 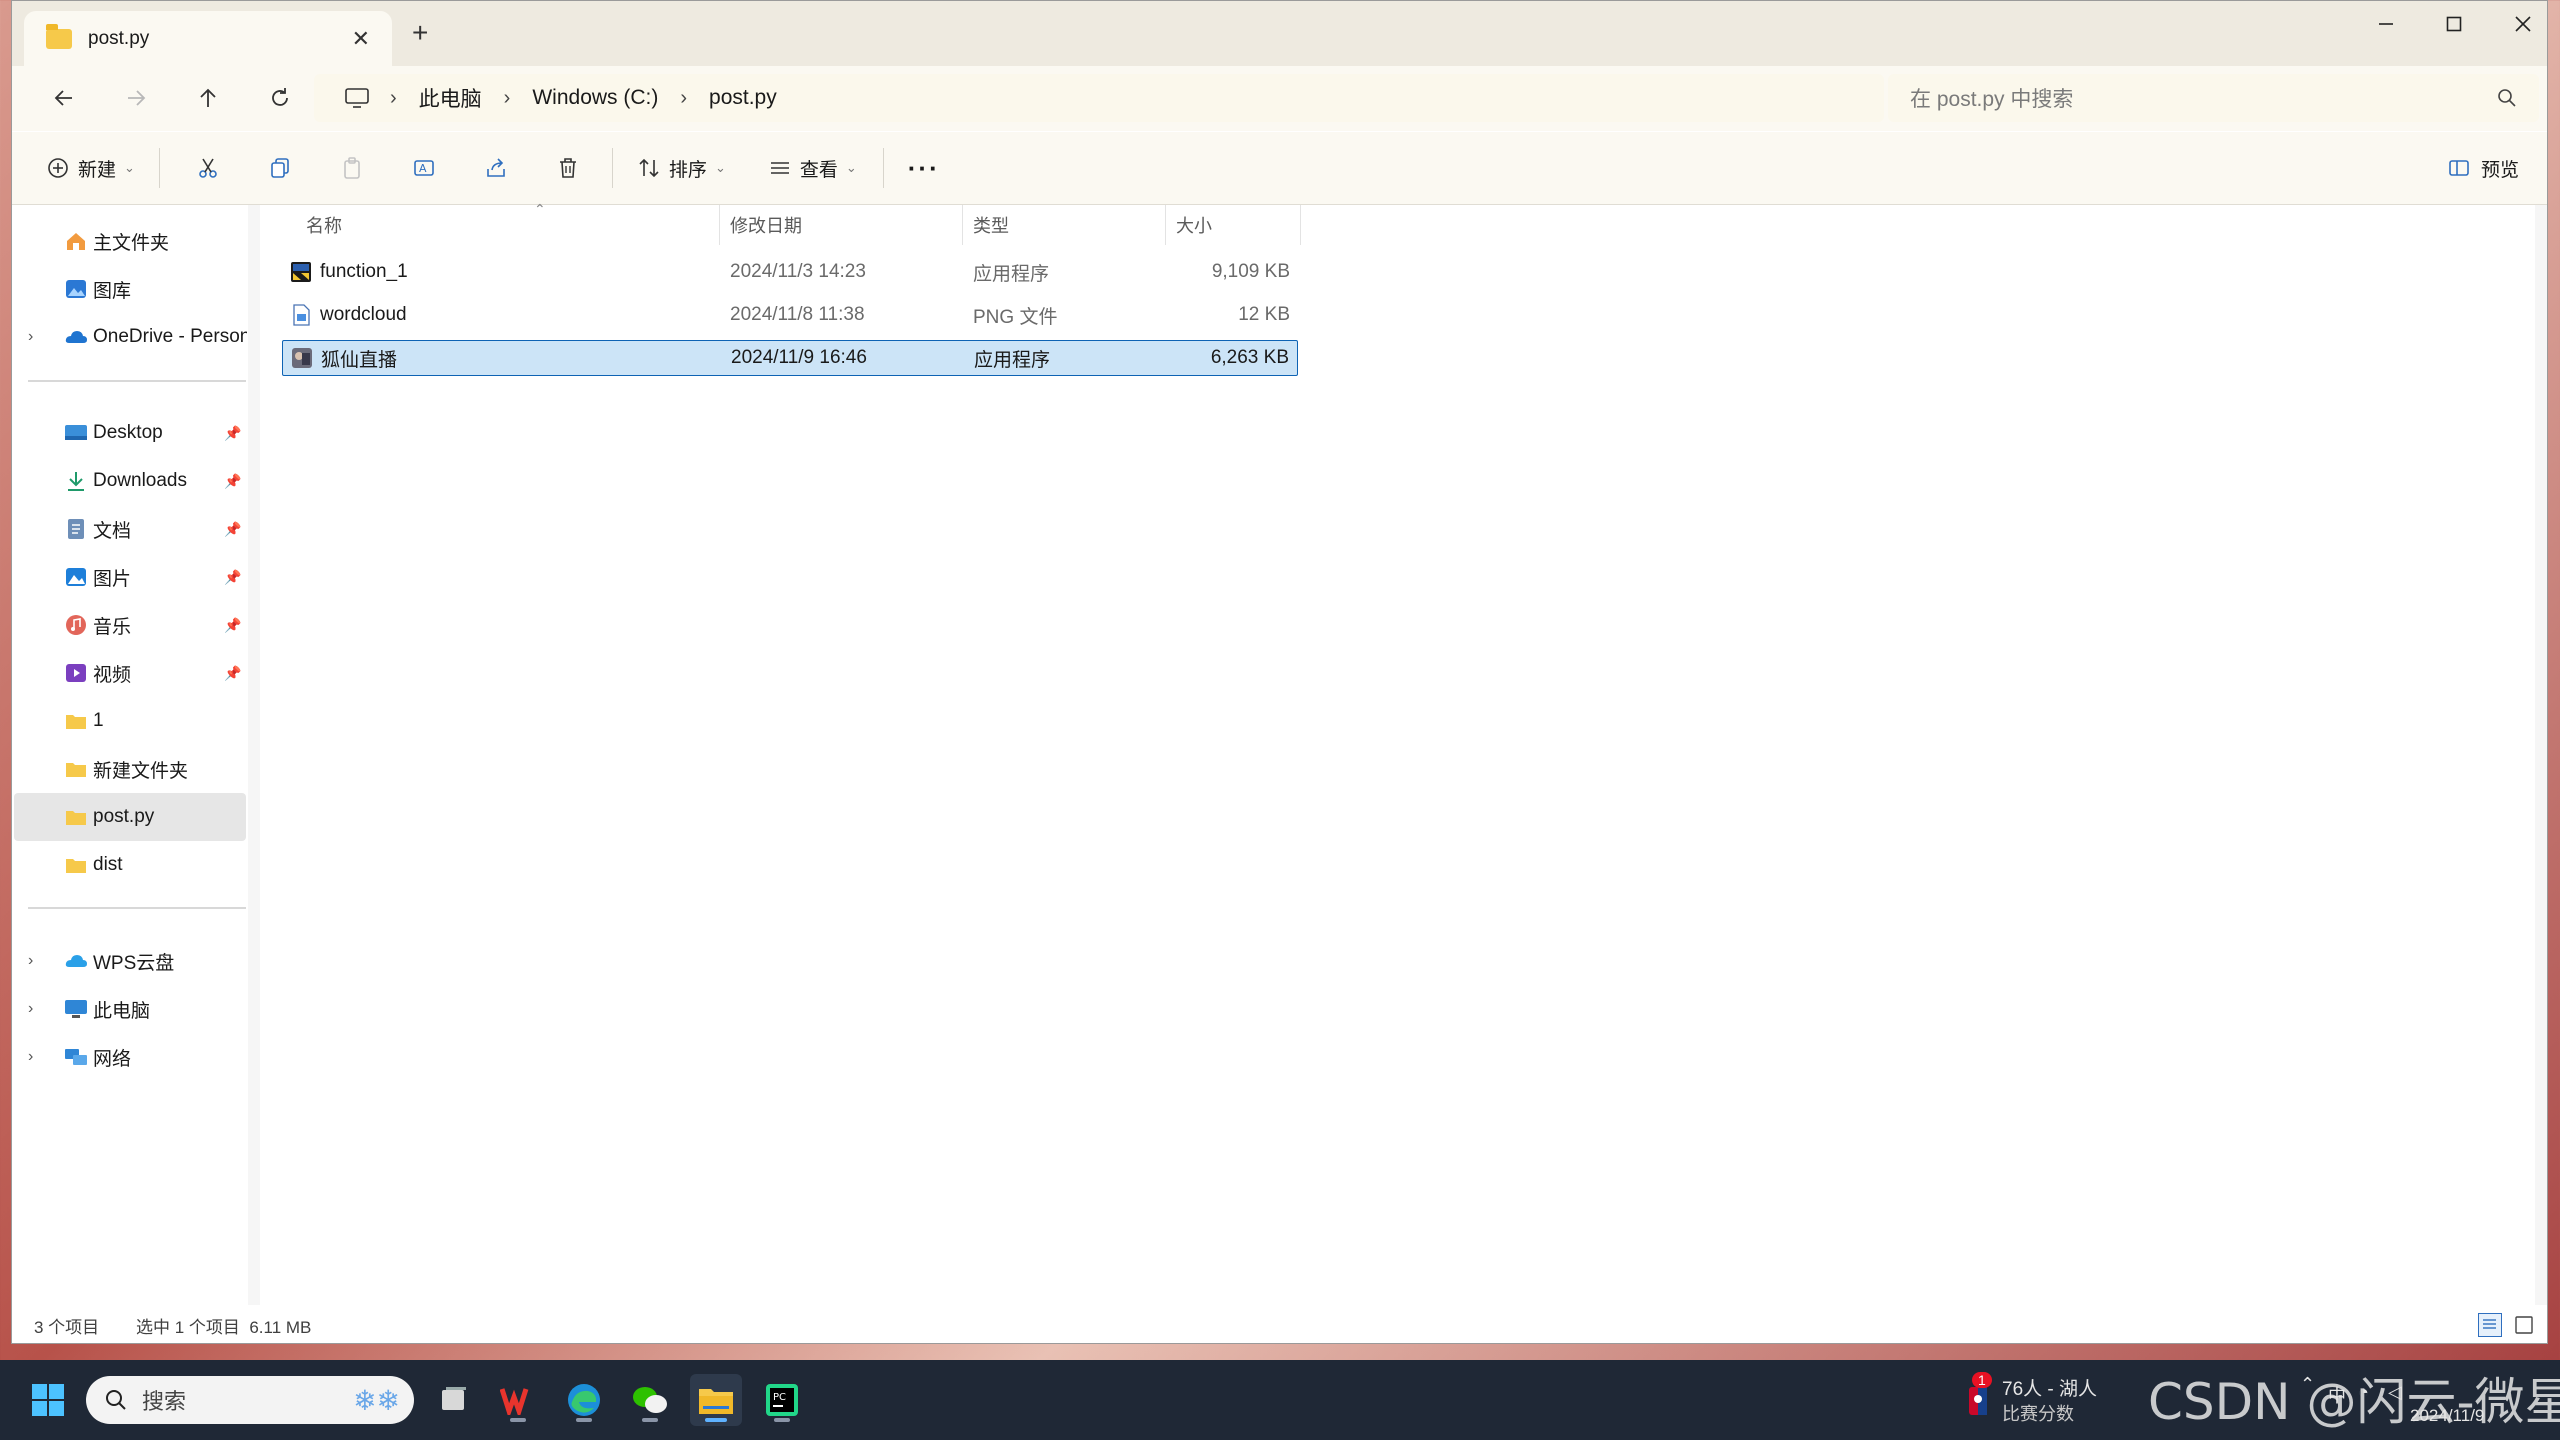 What do you see at coordinates (130, 625) in the screenshot?
I see `sidebar-item-music: 音乐 📌` at bounding box center [130, 625].